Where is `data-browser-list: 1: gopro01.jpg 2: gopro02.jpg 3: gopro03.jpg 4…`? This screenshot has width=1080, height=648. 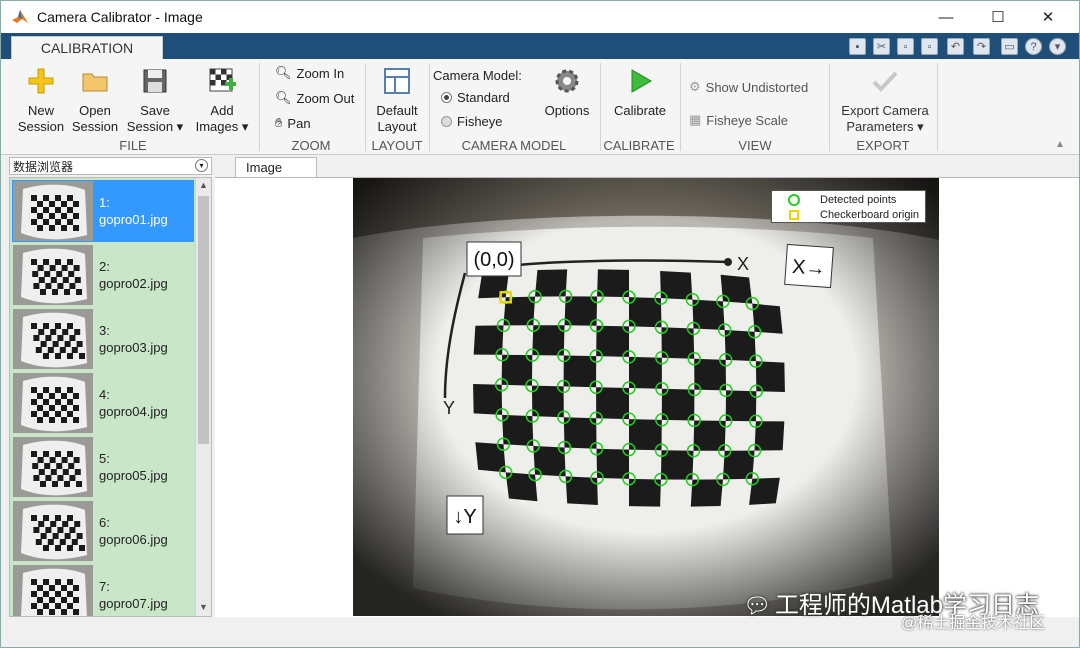 data-browser-list: 1: gopro01.jpg 2: gopro02.jpg 3: gopro03.jpg 4… is located at coordinates (110, 397).